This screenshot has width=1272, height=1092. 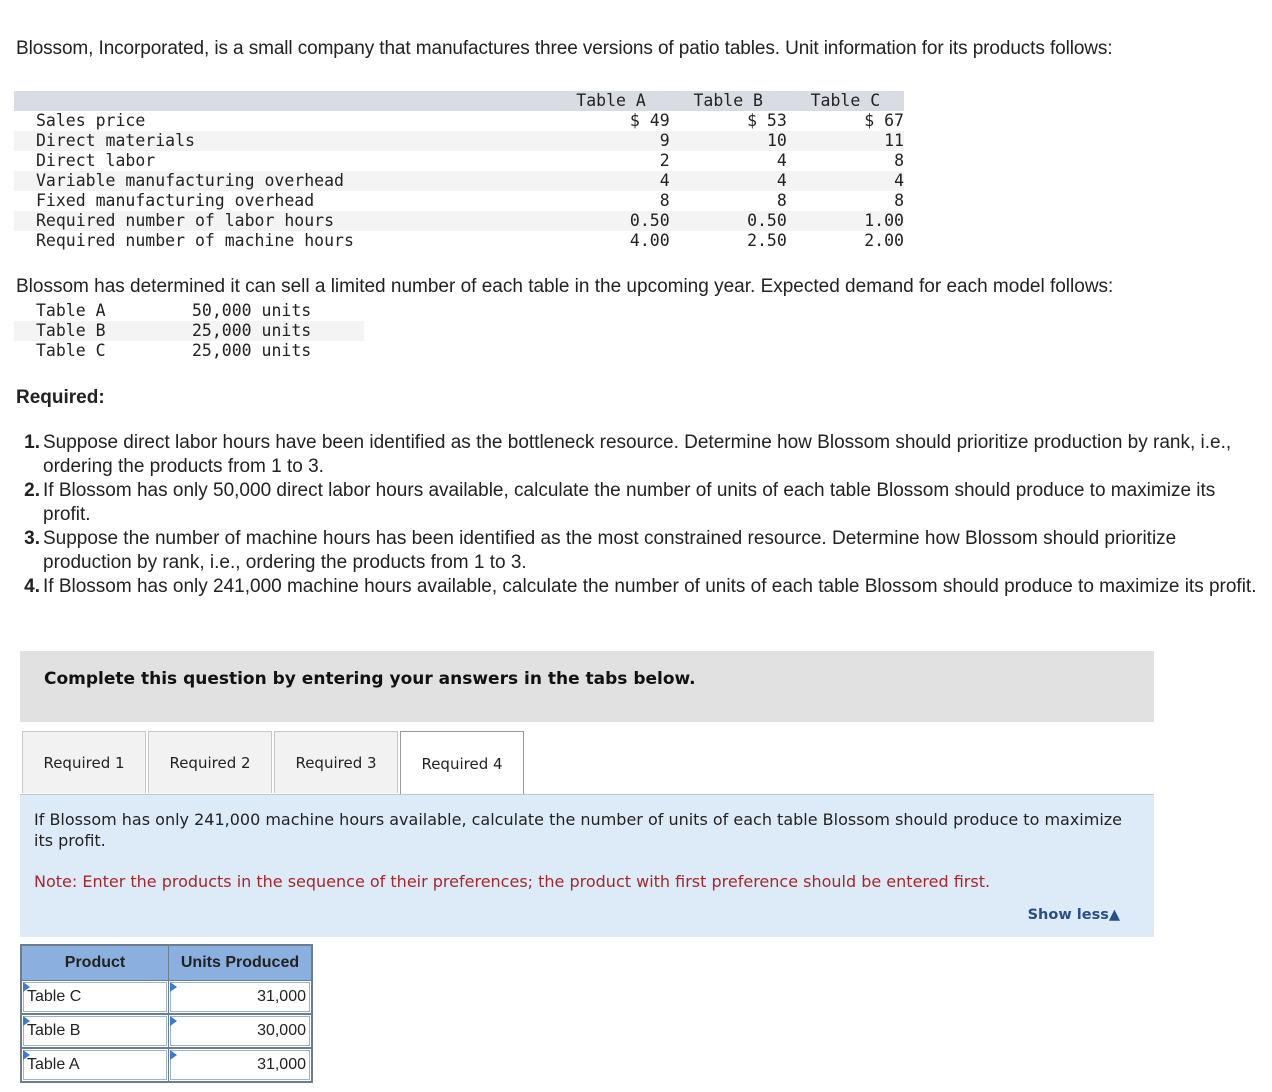 I want to click on item-number: 2., so click(x=32, y=490).